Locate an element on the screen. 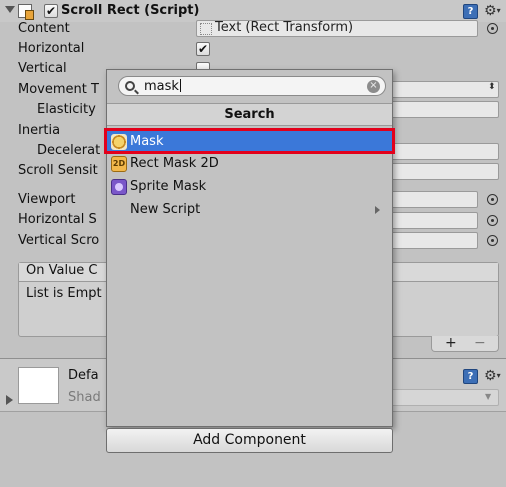  vertical-scrollbar-label: Vertical Scro is located at coordinates (59, 240).